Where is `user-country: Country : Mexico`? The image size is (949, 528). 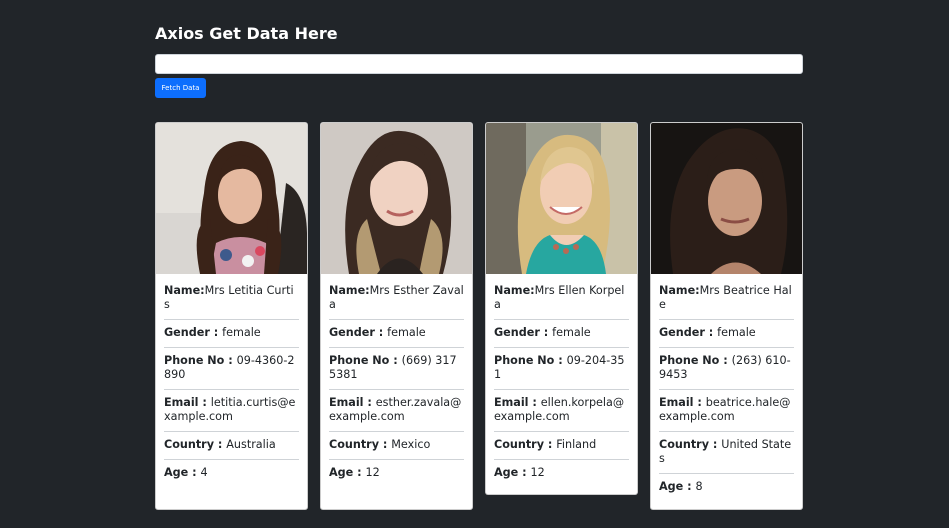 user-country: Country : Mexico is located at coordinates (396, 446).